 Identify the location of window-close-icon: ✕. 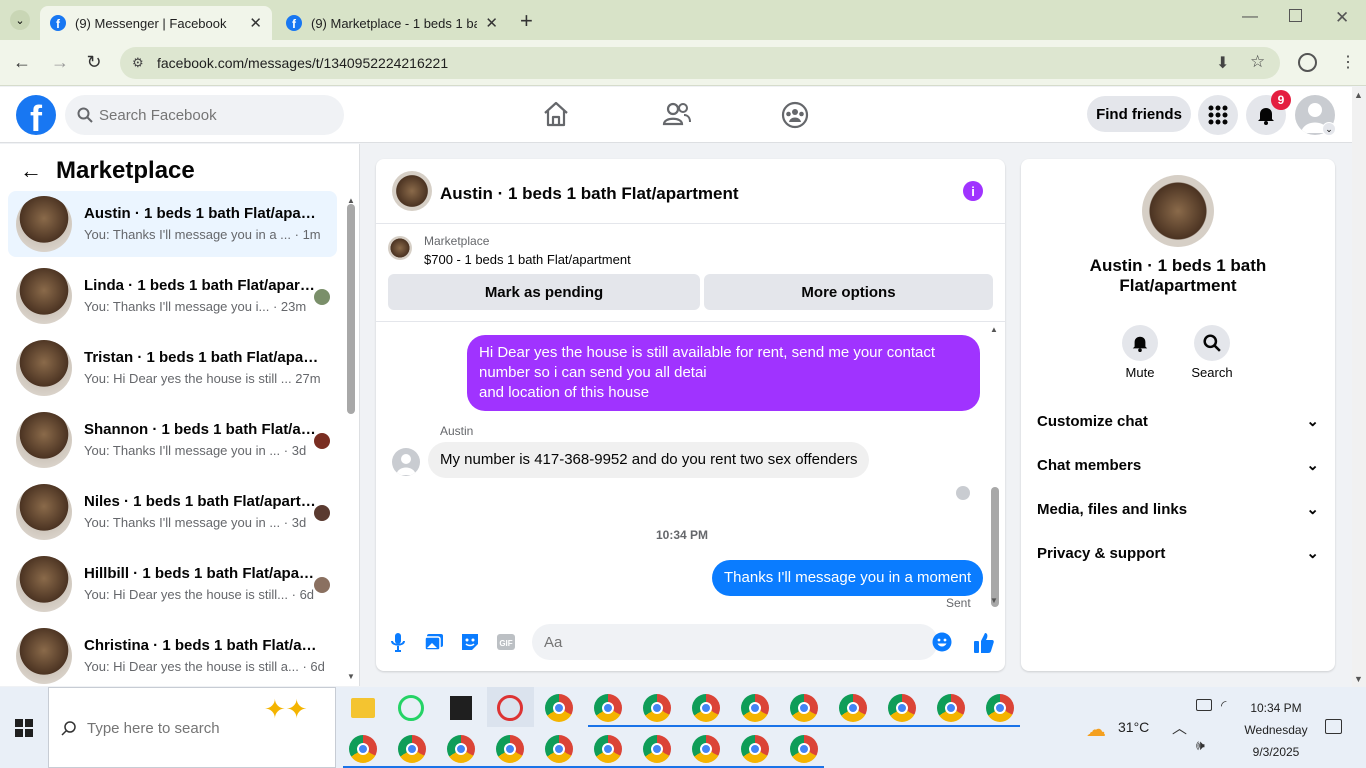
(1342, 18).